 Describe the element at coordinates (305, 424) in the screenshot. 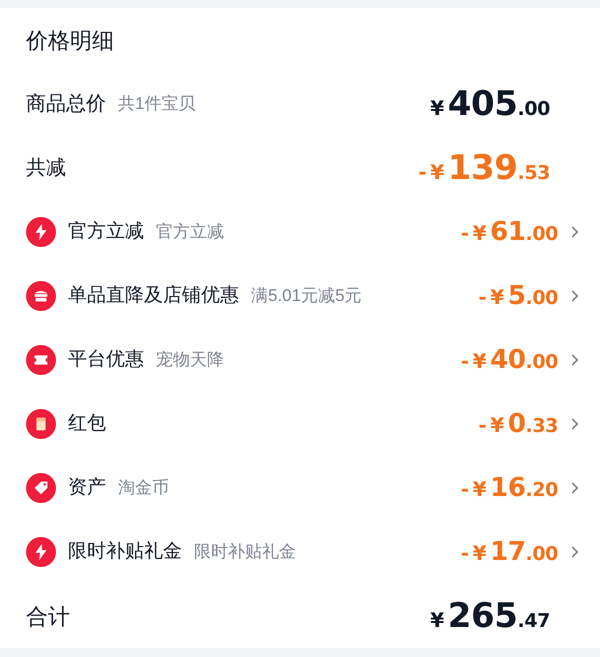

I see `discount-row: 红包 - ¥0.33` at that location.